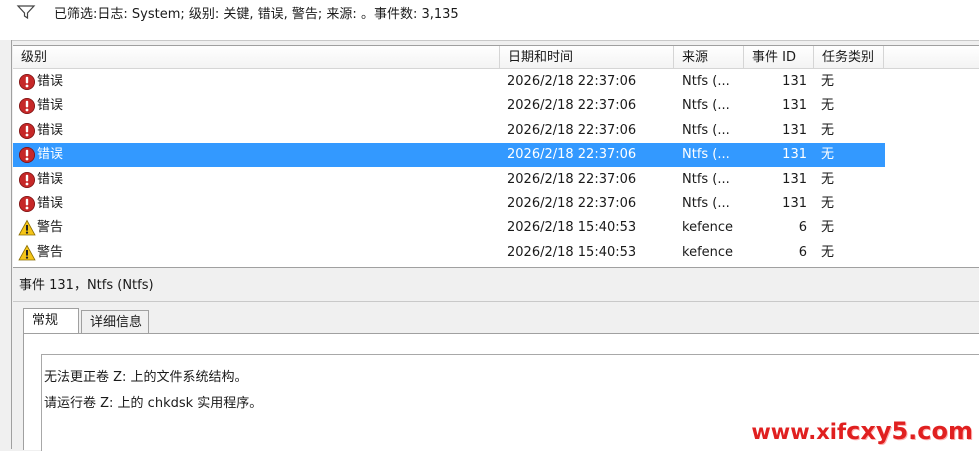  I want to click on event-list-header: 级别 日期和时间 来源 事件 ID 任务类别, so click(496, 58).